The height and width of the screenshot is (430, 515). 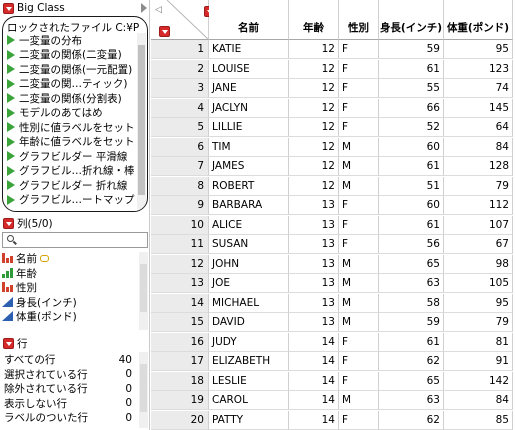 What do you see at coordinates (180, 166) in the screenshot?
I see `row-number: 7` at bounding box center [180, 166].